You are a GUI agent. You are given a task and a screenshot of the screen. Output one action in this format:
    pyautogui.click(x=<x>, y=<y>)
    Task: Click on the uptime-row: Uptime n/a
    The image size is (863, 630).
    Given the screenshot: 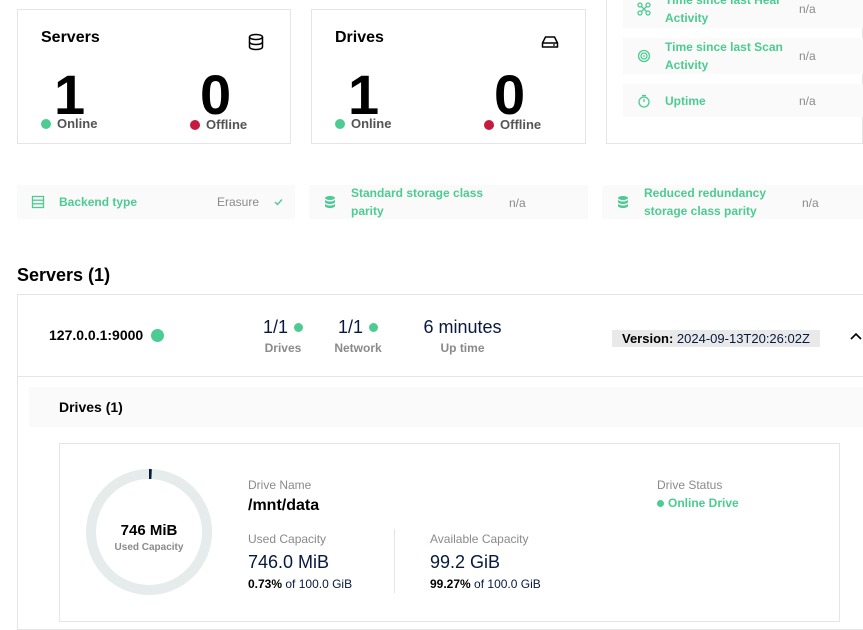 What is the action you would take?
    pyautogui.click(x=743, y=100)
    